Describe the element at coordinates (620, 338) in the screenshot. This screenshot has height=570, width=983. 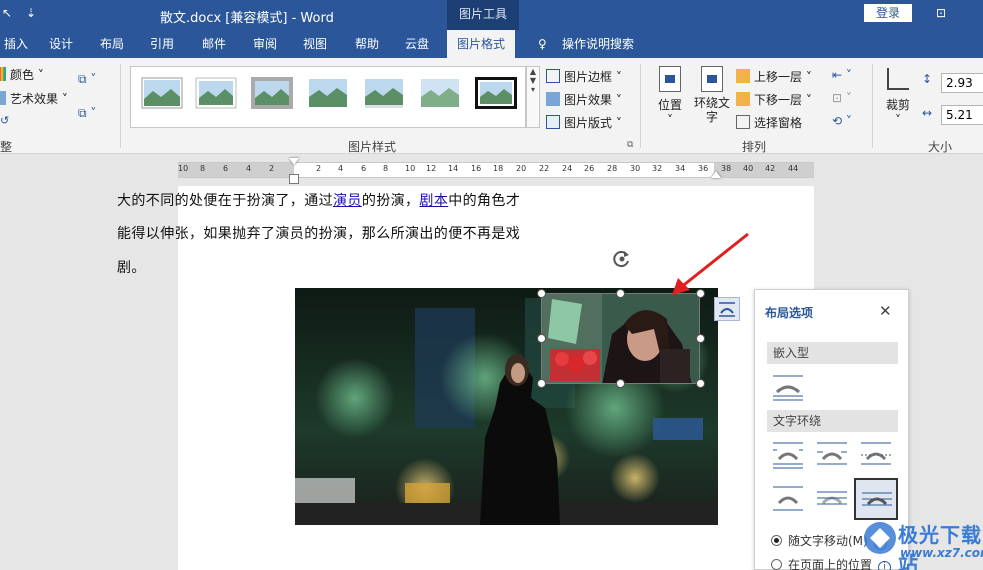
I see `inset-picture` at that location.